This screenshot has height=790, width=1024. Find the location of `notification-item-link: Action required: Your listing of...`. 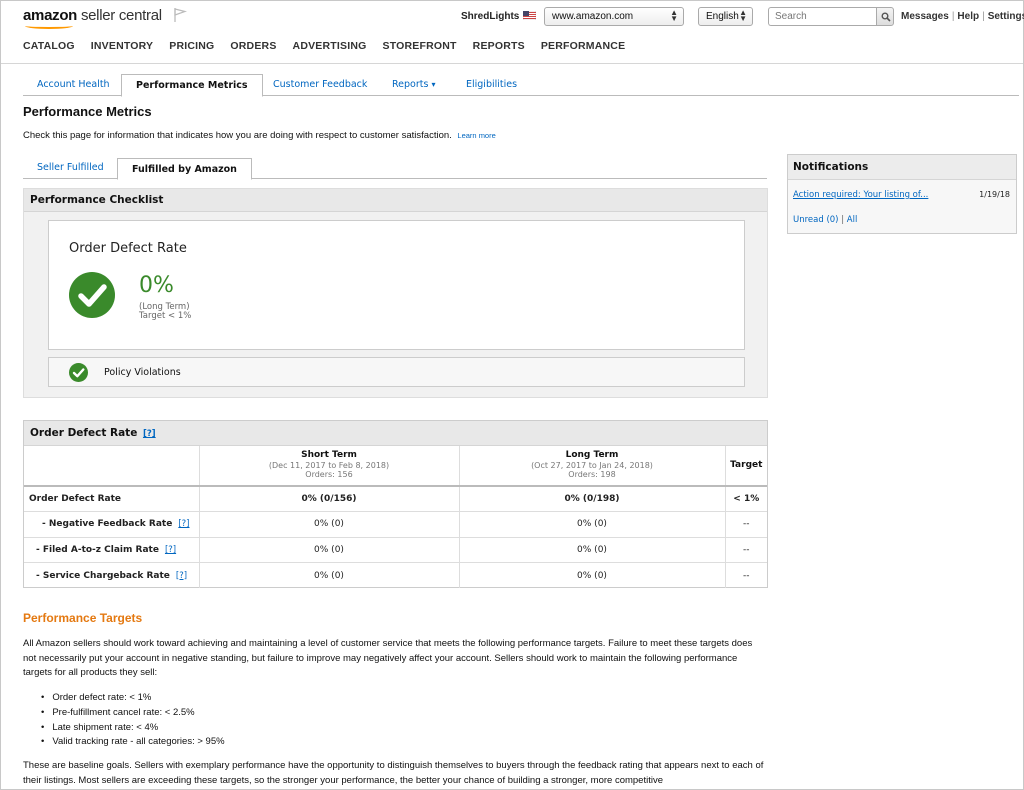

notification-item-link: Action required: Your listing of... is located at coordinates (860, 195).